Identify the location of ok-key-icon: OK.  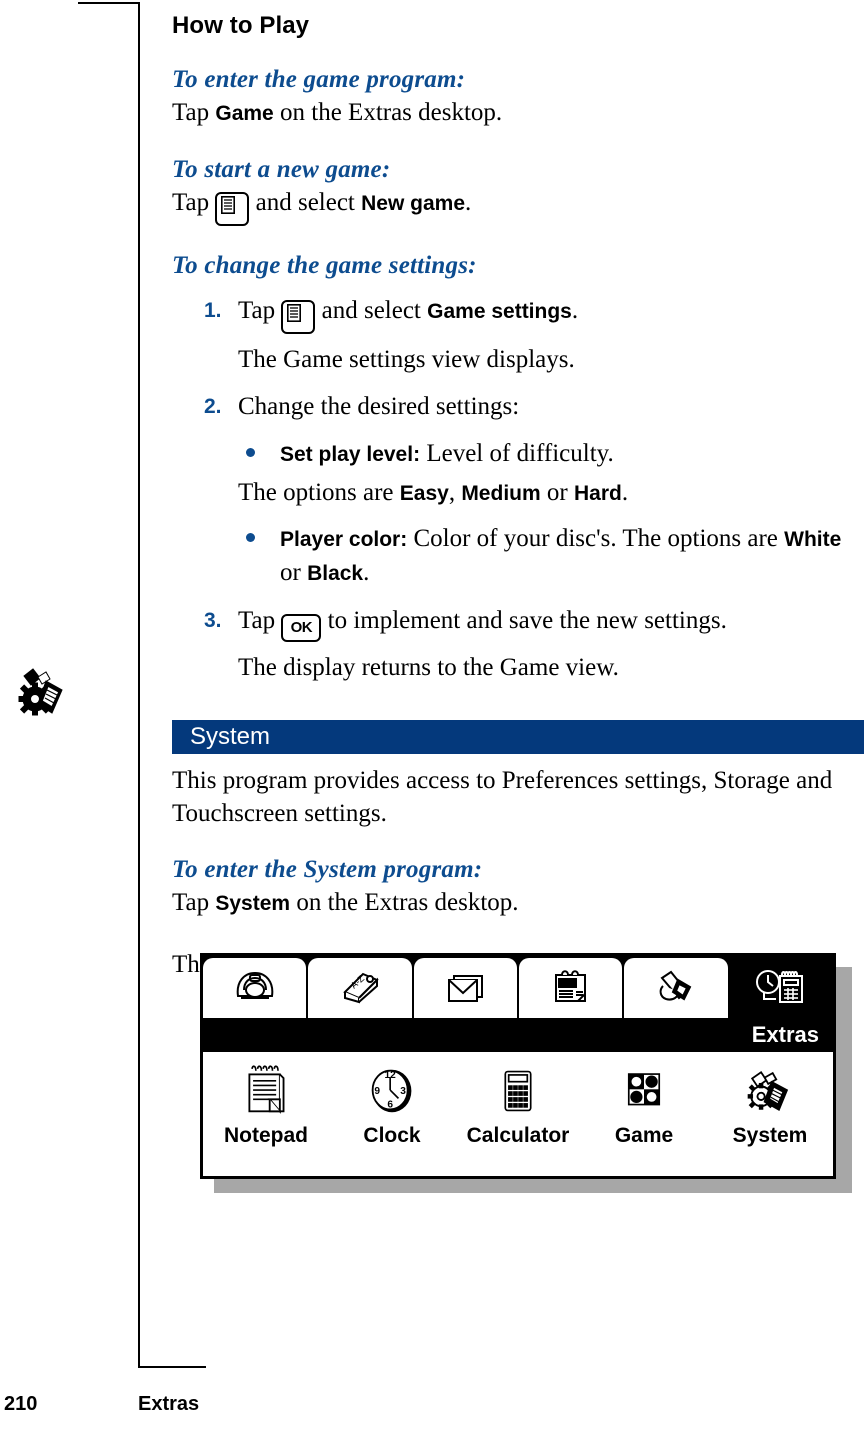
(301, 628).